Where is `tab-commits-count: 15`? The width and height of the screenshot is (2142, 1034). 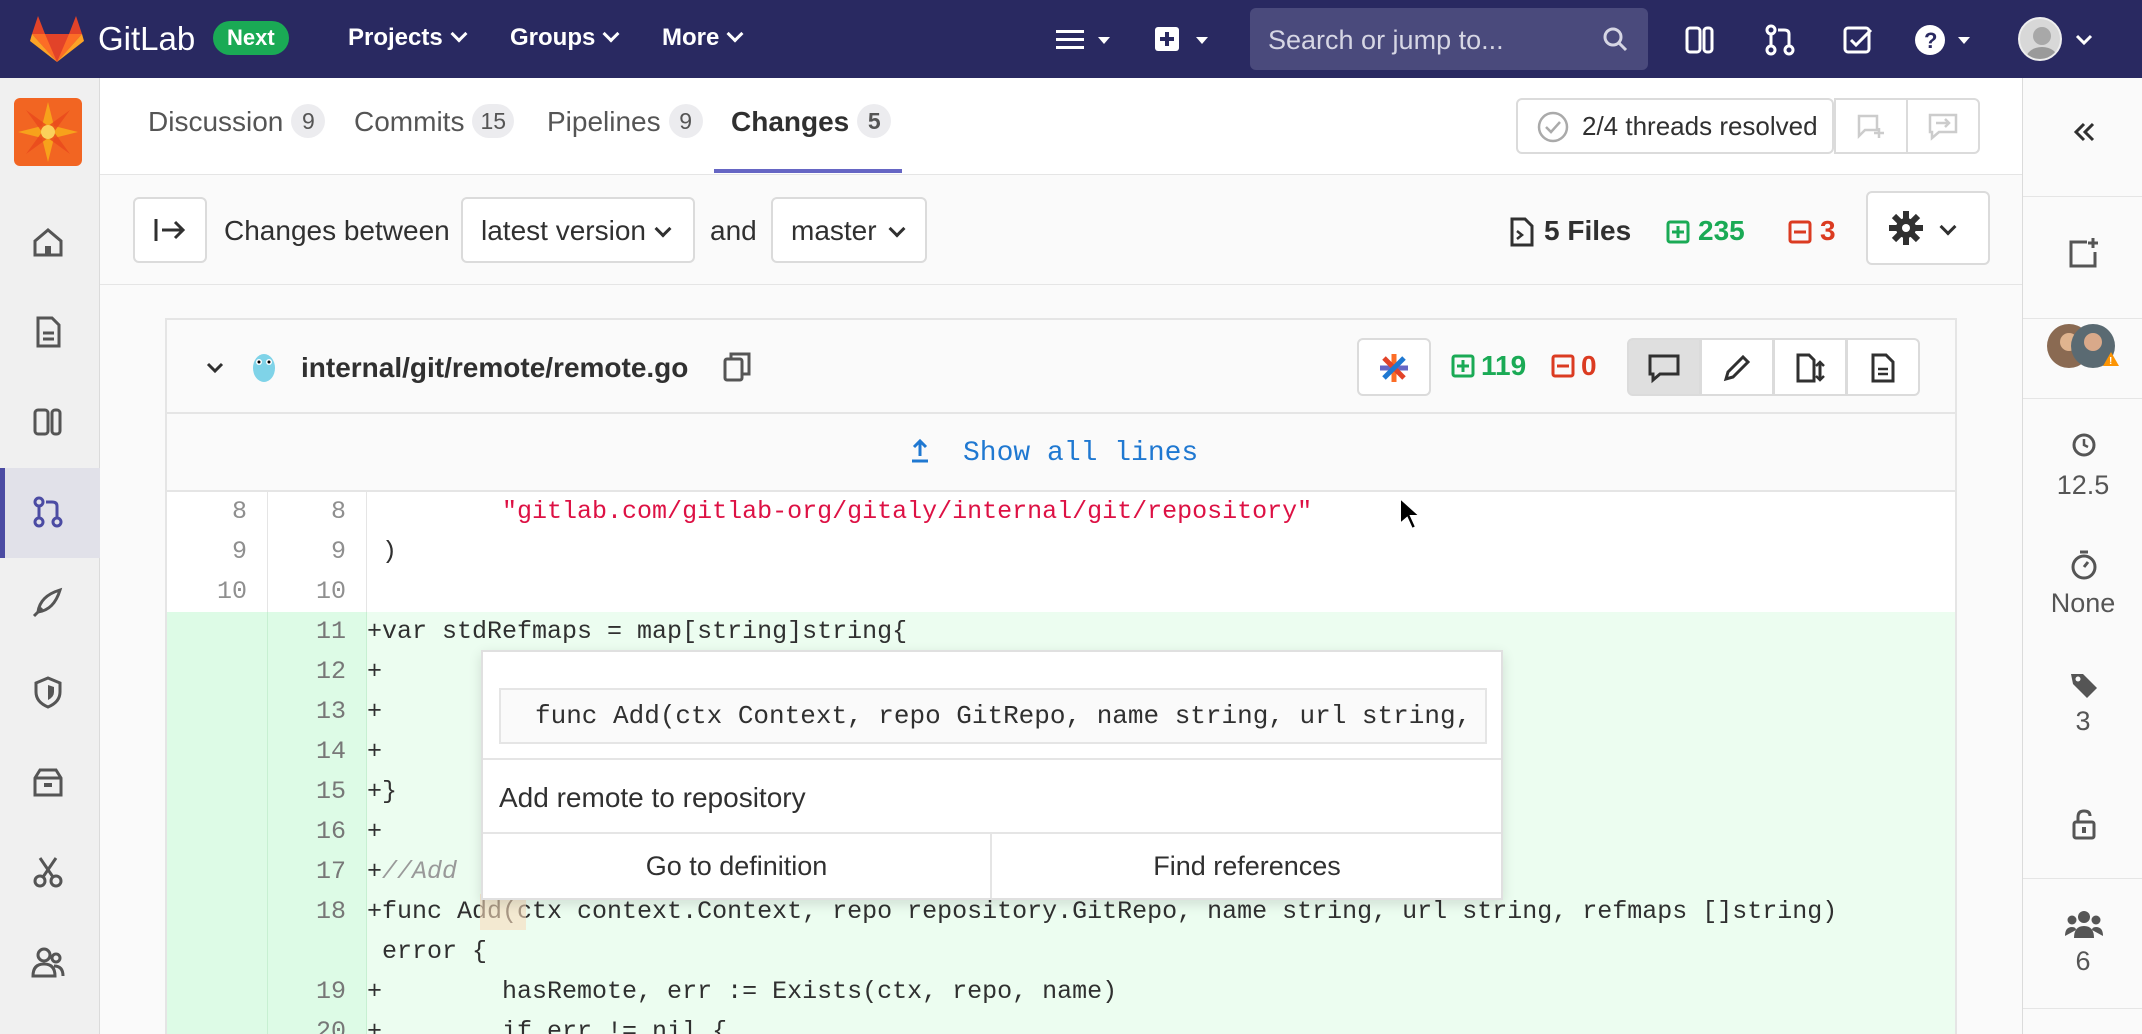 tab-commits-count: 15 is located at coordinates (493, 121).